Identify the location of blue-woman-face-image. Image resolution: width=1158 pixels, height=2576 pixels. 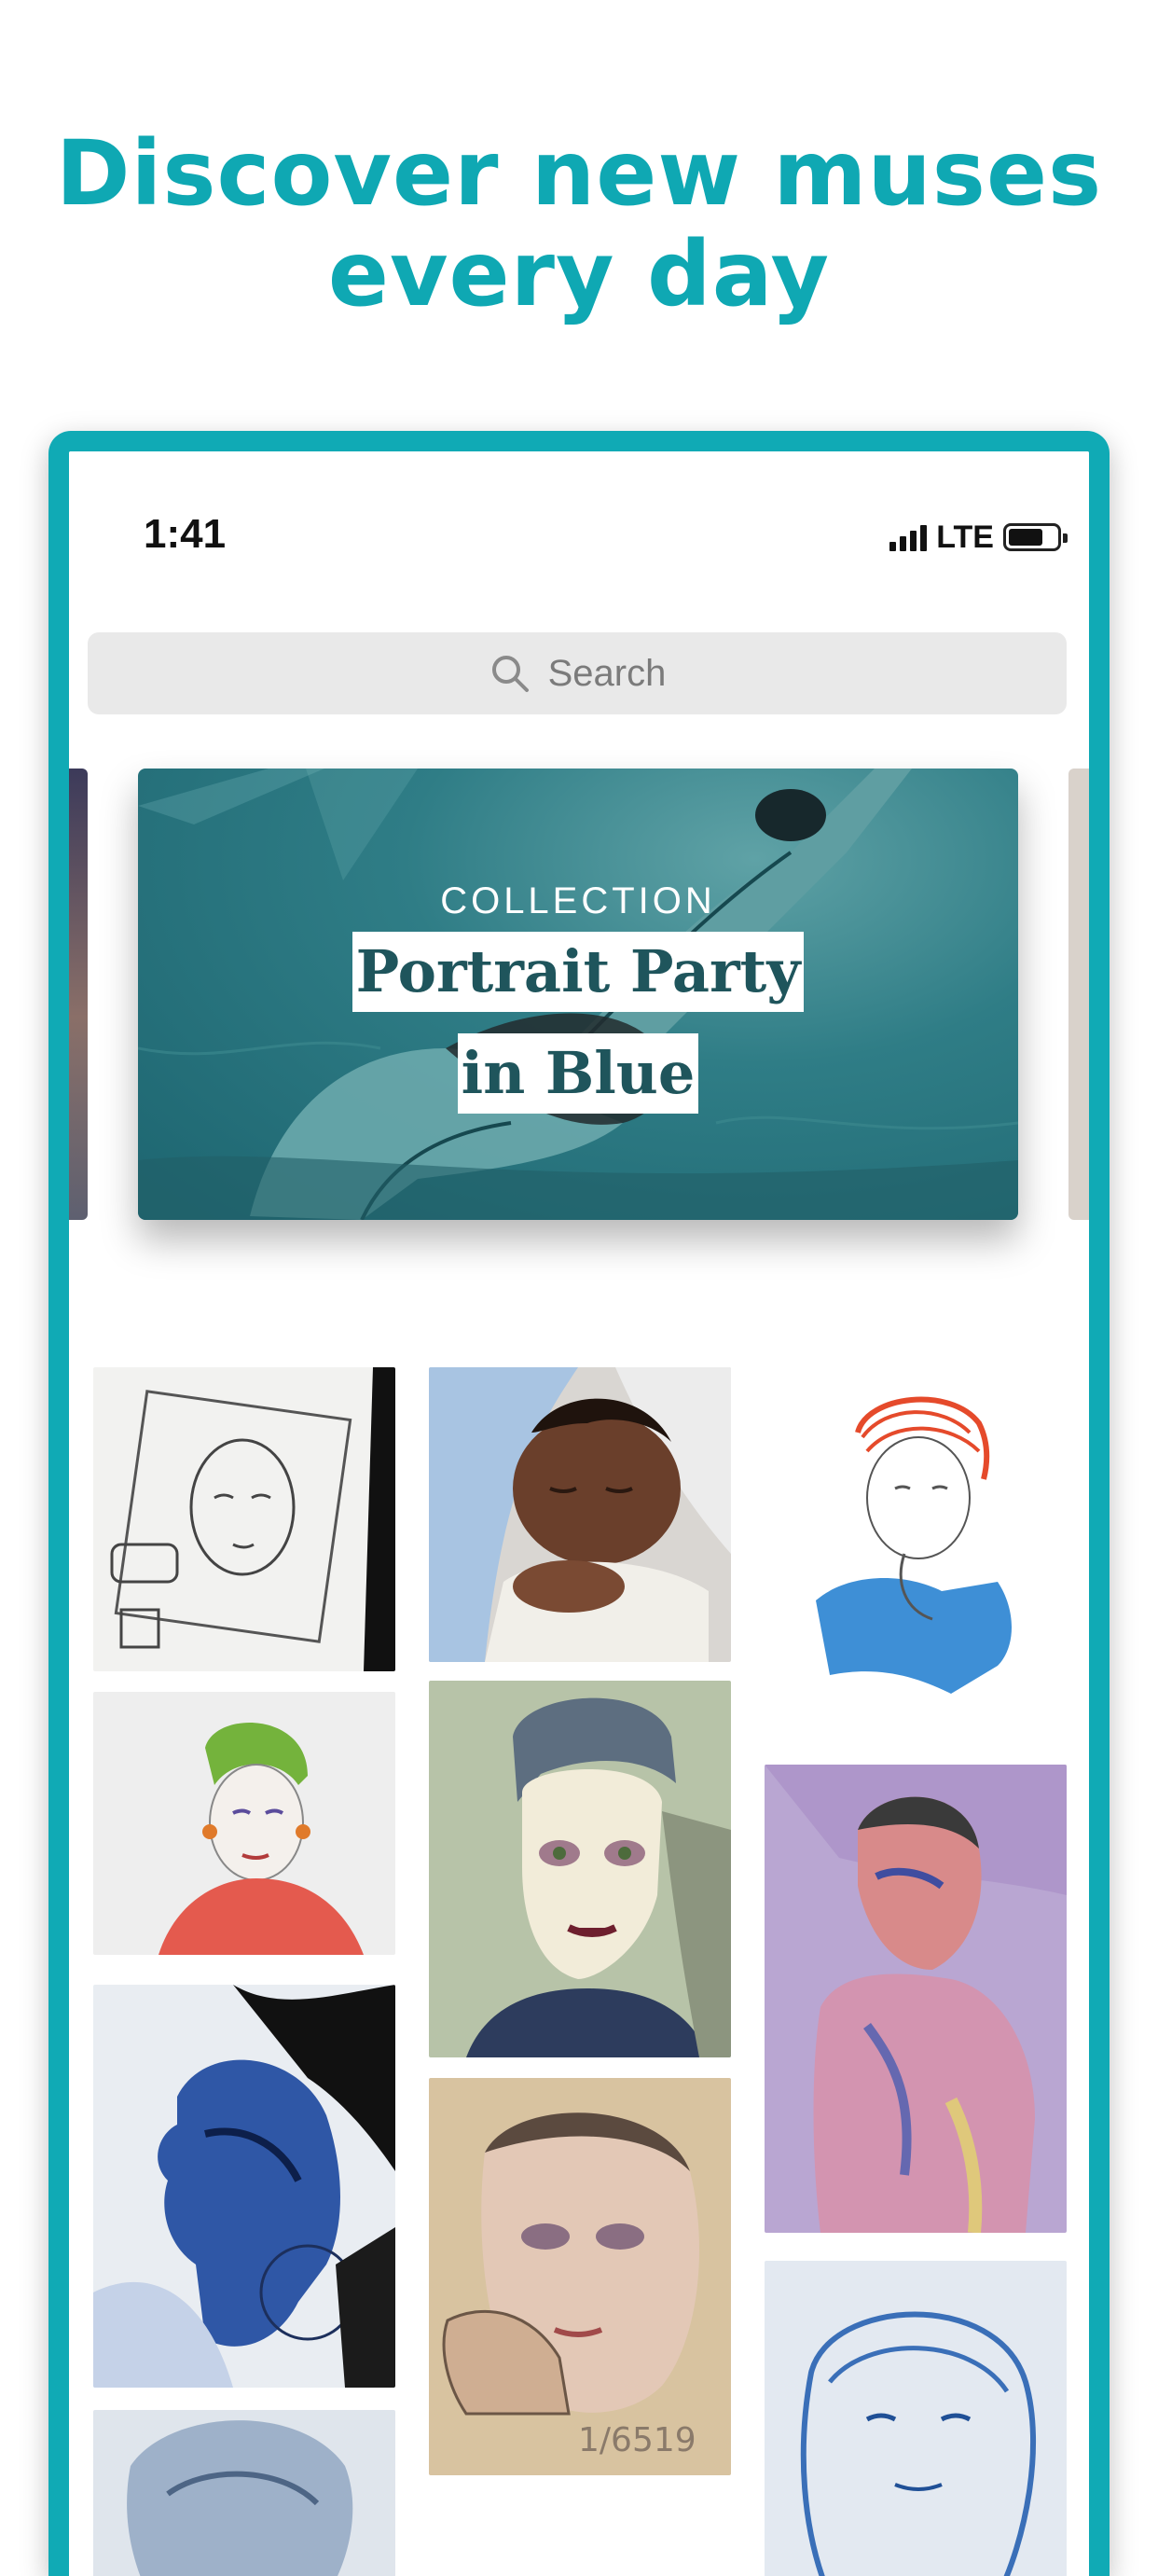
(916, 2418).